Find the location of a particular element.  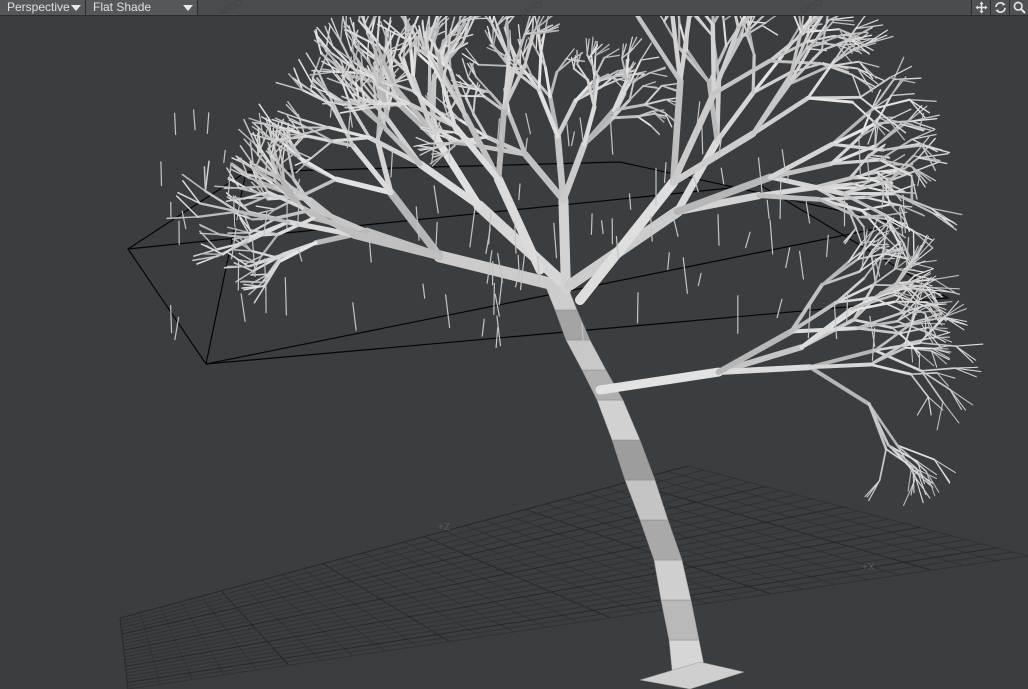

axis-x-label: +X is located at coordinates (868, 567).